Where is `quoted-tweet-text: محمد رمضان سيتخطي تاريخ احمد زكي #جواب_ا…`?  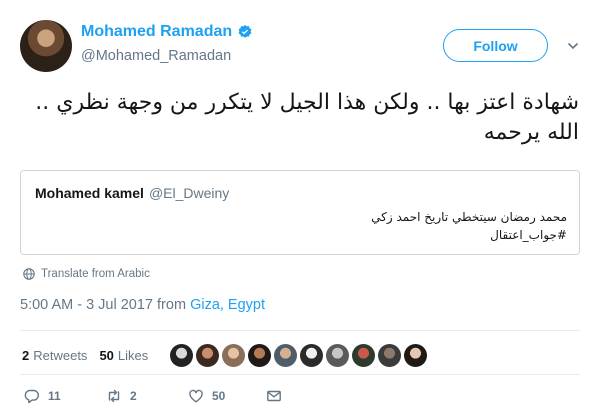
quoted-tweet-text: محمد رمضان سيتخطي تاريخ احمد زكي #جواب_ا… is located at coordinates (469, 226).